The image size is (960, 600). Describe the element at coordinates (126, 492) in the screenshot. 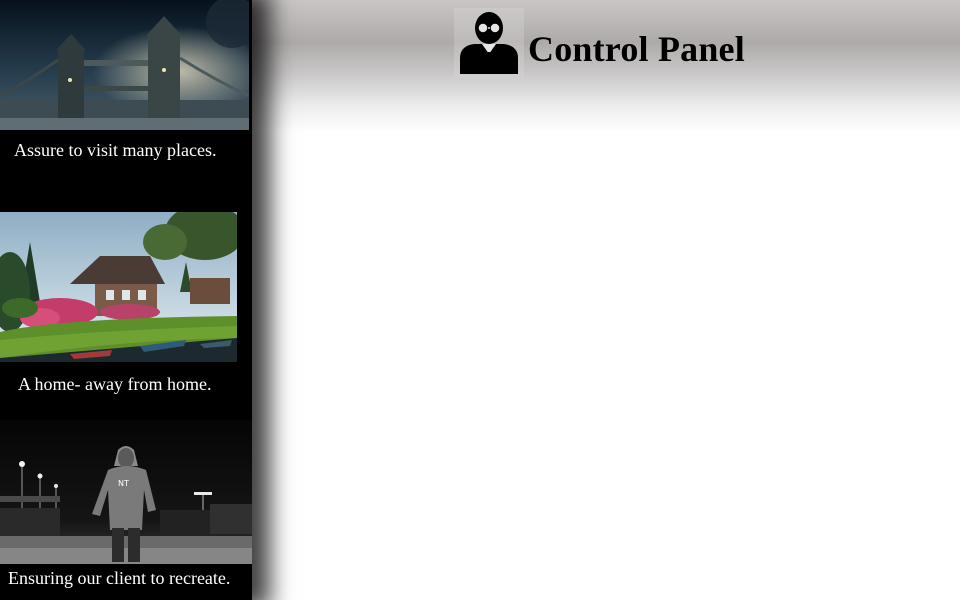

I see `hooded-man-night-street-photo: NT` at that location.